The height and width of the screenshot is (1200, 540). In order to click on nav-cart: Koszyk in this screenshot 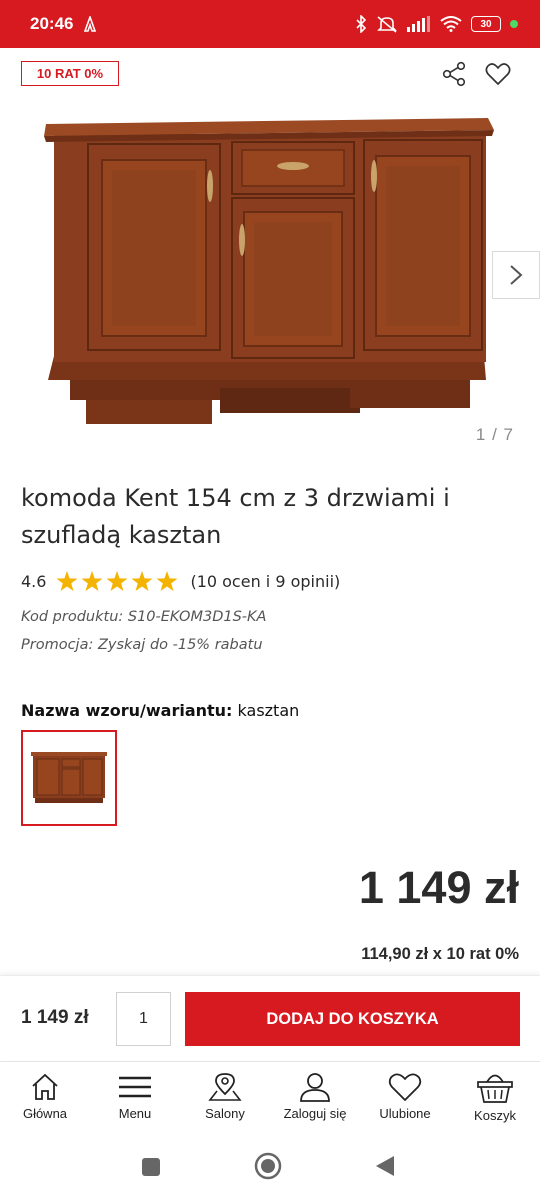, I will do `click(495, 1097)`.